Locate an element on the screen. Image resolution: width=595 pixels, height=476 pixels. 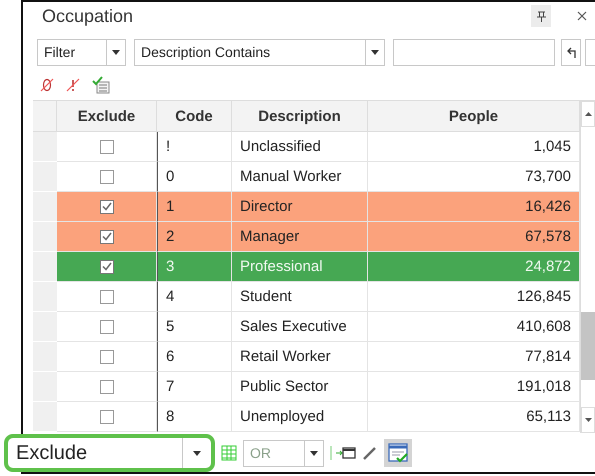
table-cell: 5 is located at coordinates (194, 327).